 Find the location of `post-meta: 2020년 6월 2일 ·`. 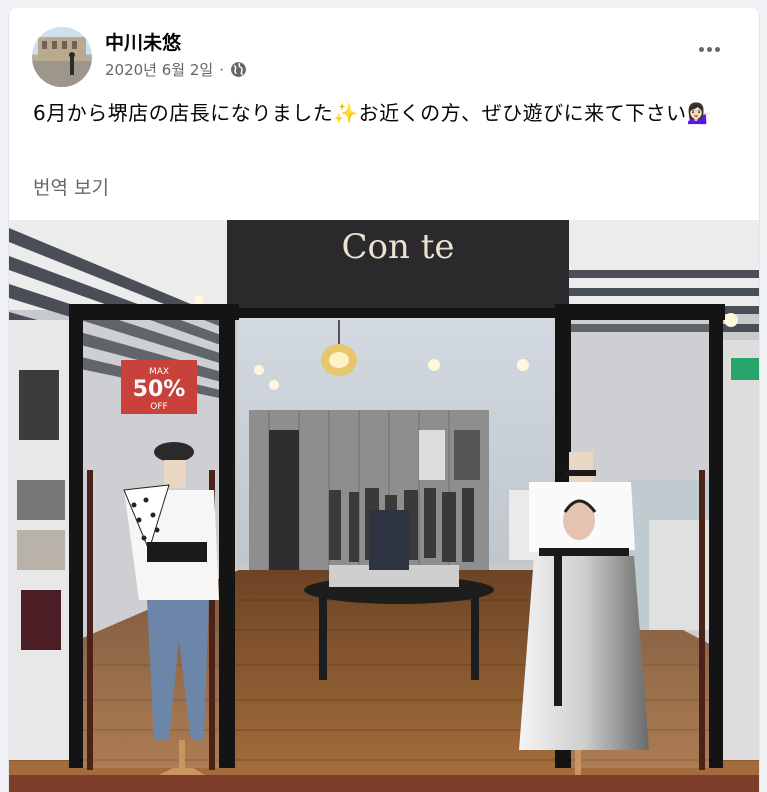

post-meta: 2020년 6월 2일 · is located at coordinates (176, 69).